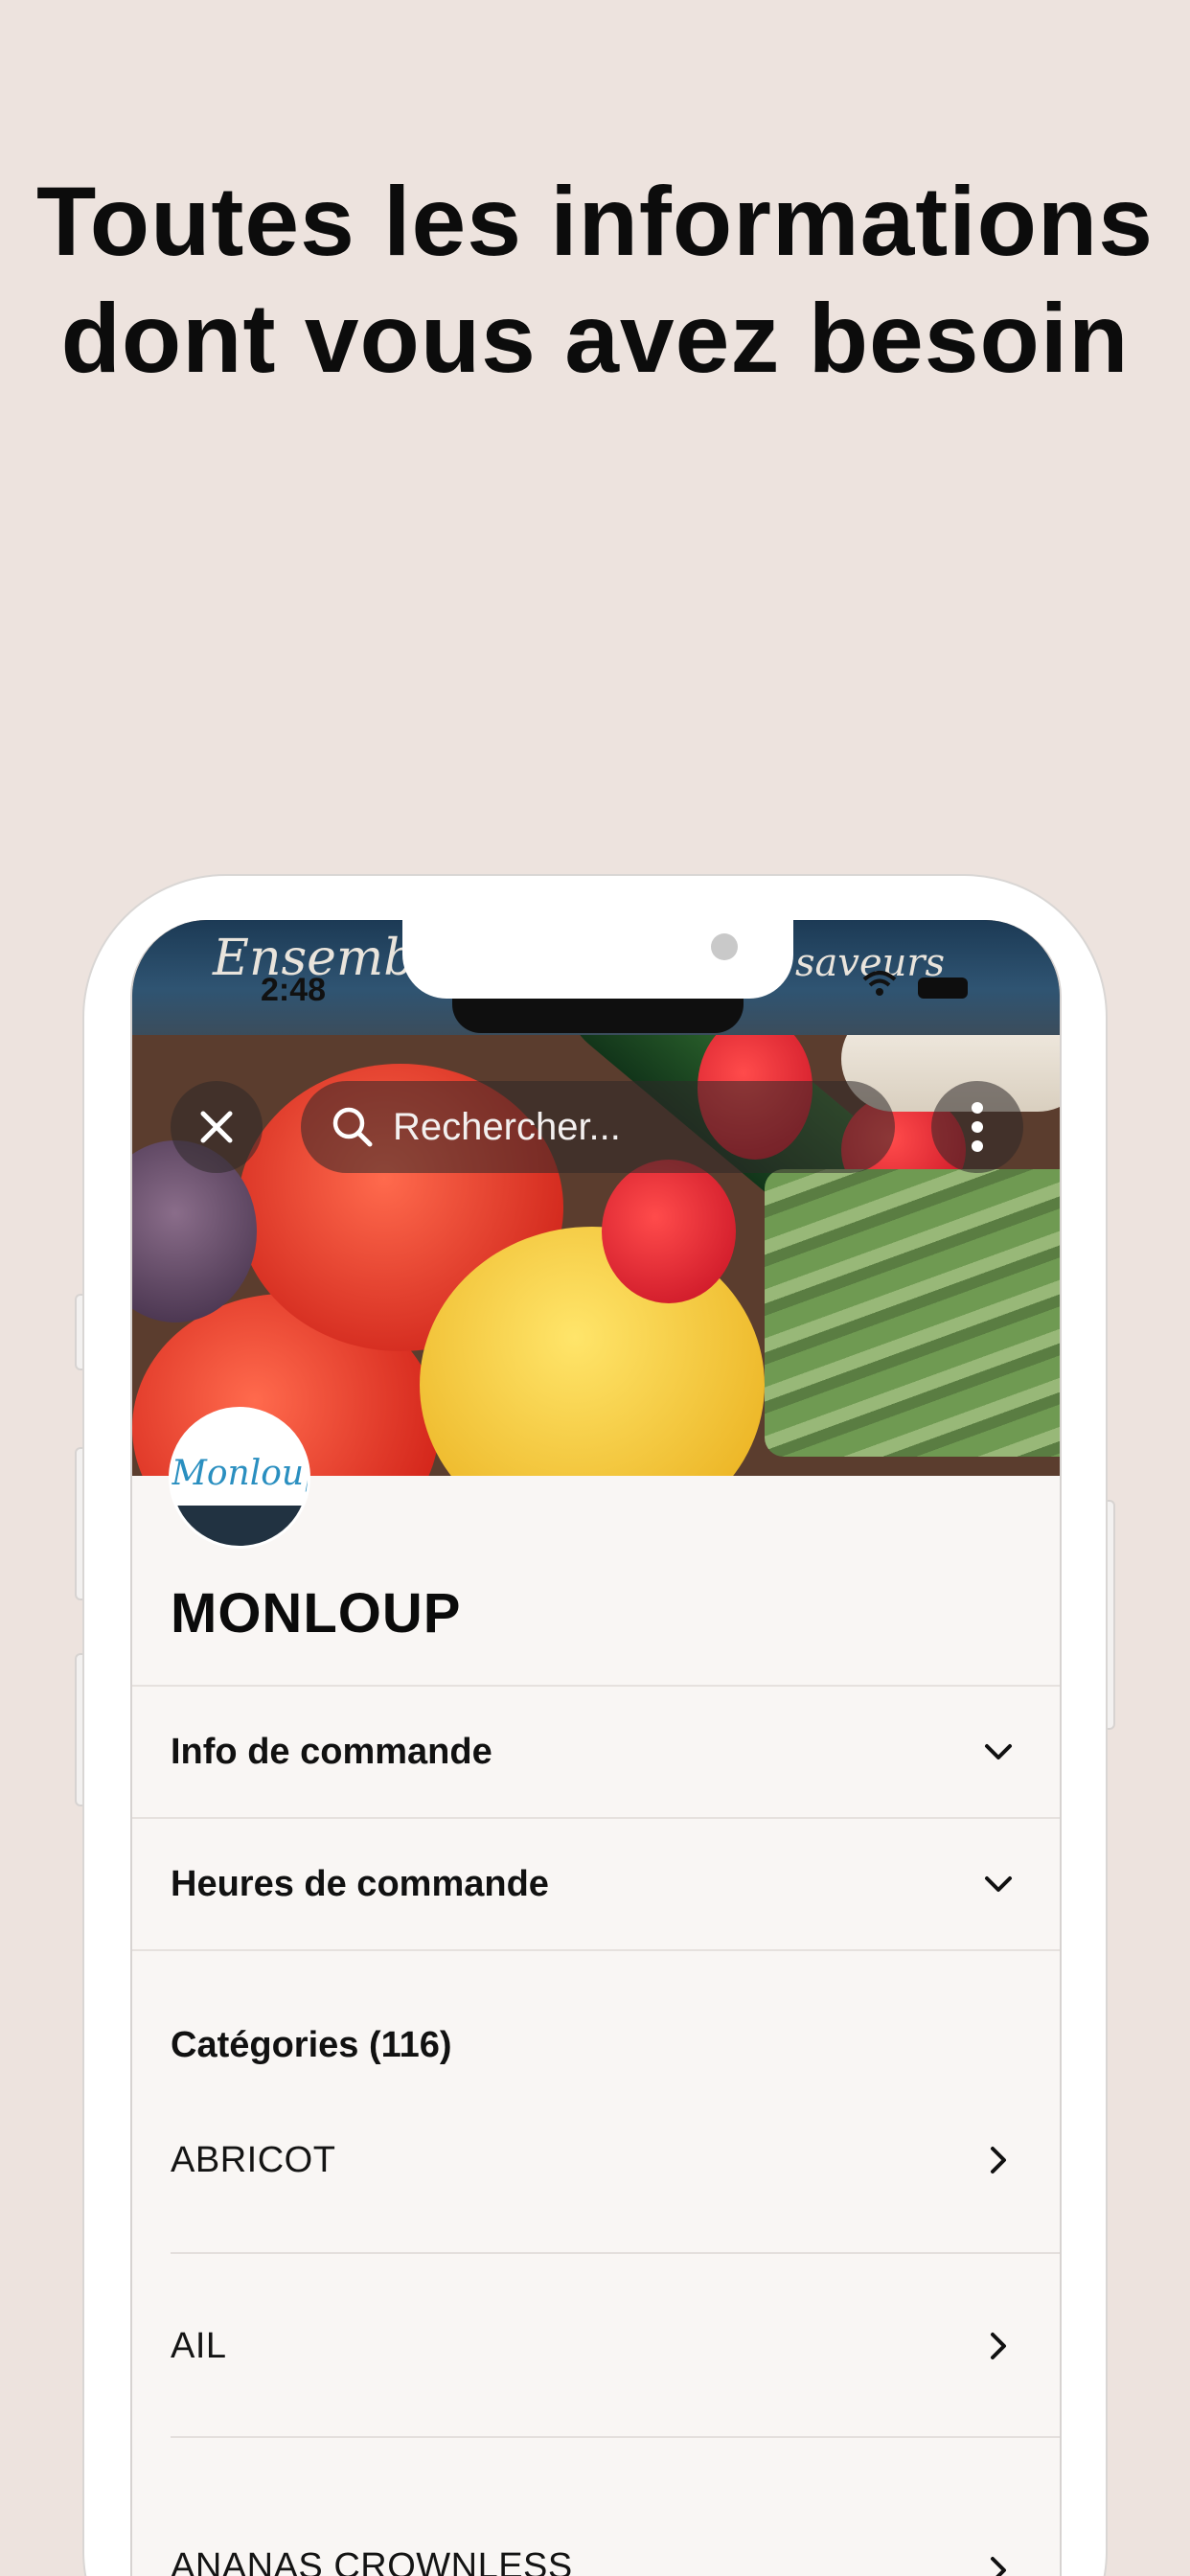 The height and width of the screenshot is (2576, 1190). Describe the element at coordinates (332, 1751) in the screenshot. I see `accordion-label: Info de commande` at that location.